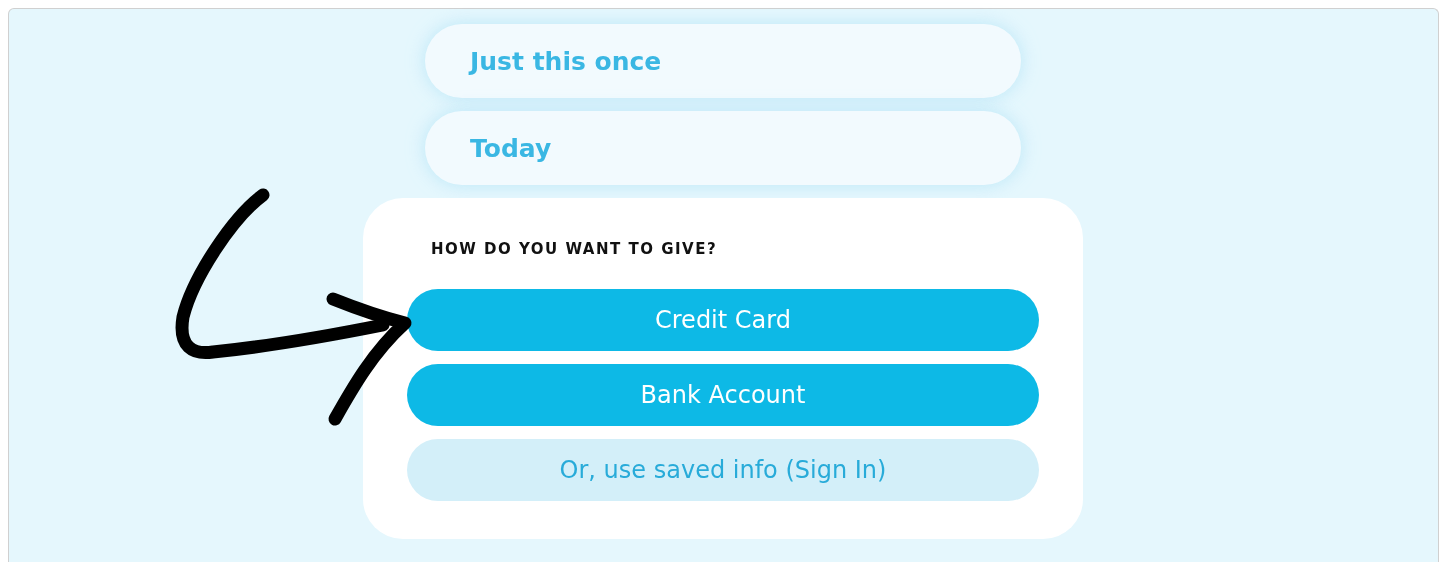  Describe the element at coordinates (723, 320) in the screenshot. I see `payment-method-button: Credit Card` at that location.